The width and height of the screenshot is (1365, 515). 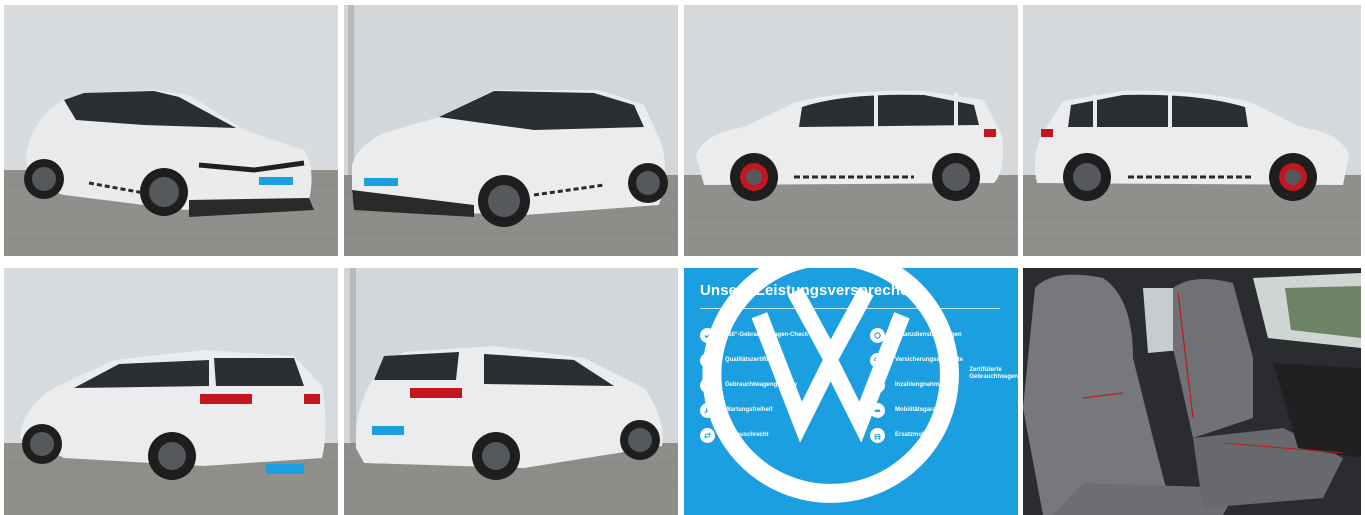 I want to click on photo-car-front-right, so click(x=511, y=130).